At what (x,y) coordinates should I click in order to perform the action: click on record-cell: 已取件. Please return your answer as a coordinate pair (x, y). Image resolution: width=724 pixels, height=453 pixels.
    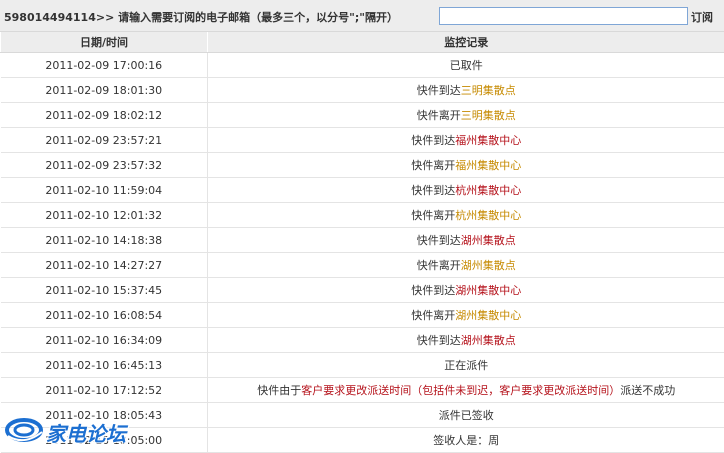
    Looking at the image, I should click on (466, 65).